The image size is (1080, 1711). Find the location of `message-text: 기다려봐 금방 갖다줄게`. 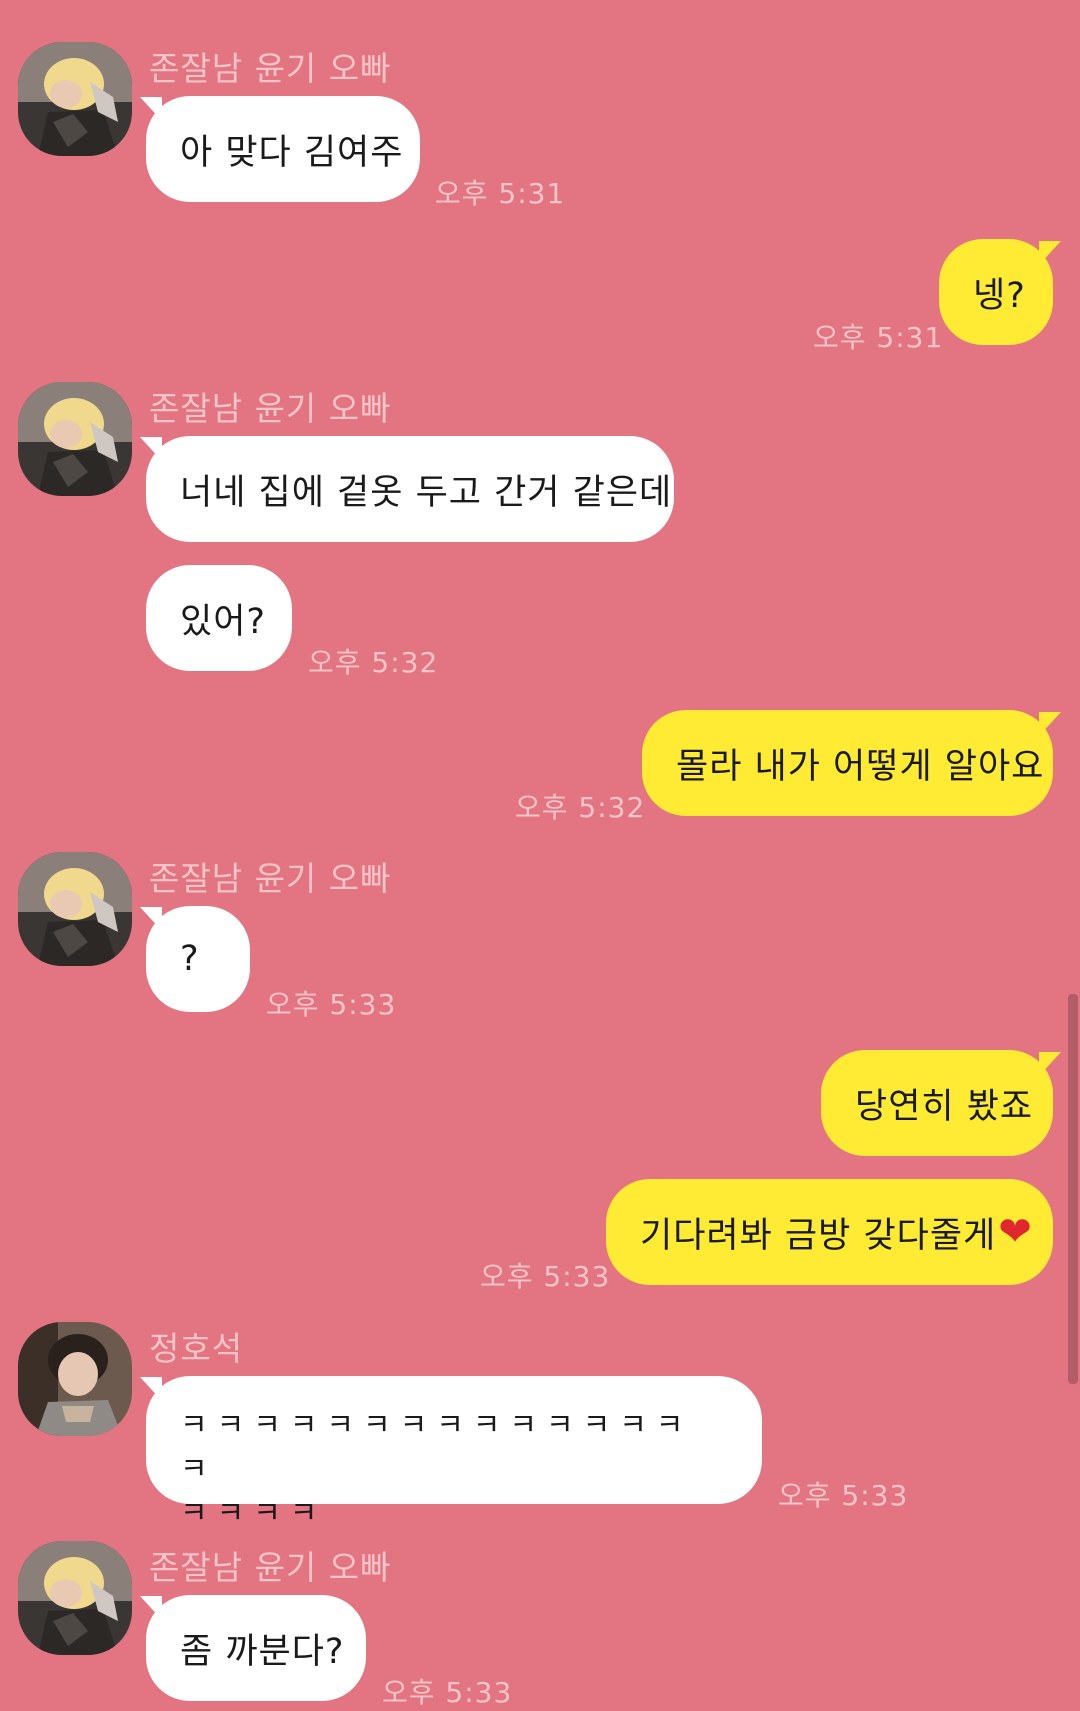

message-text: 기다려봐 금방 갖다줄게 is located at coordinates (818, 1235).